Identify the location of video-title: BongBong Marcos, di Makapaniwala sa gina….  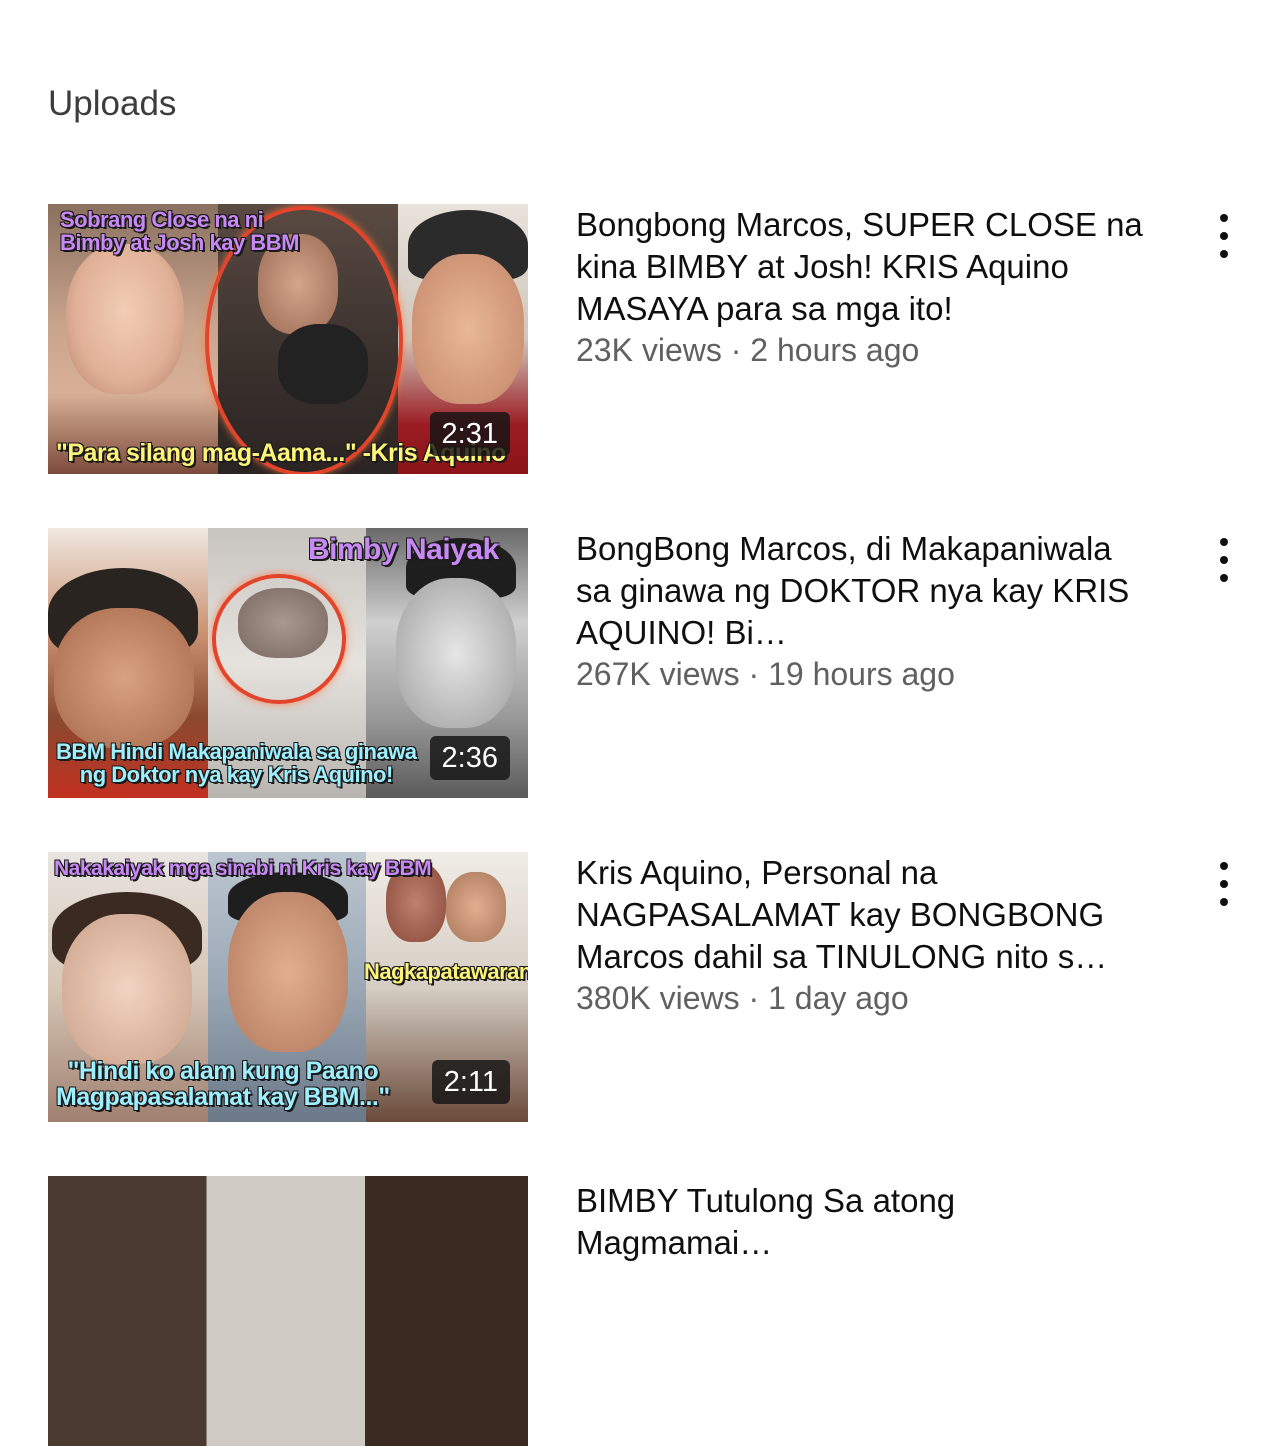
(861, 591).